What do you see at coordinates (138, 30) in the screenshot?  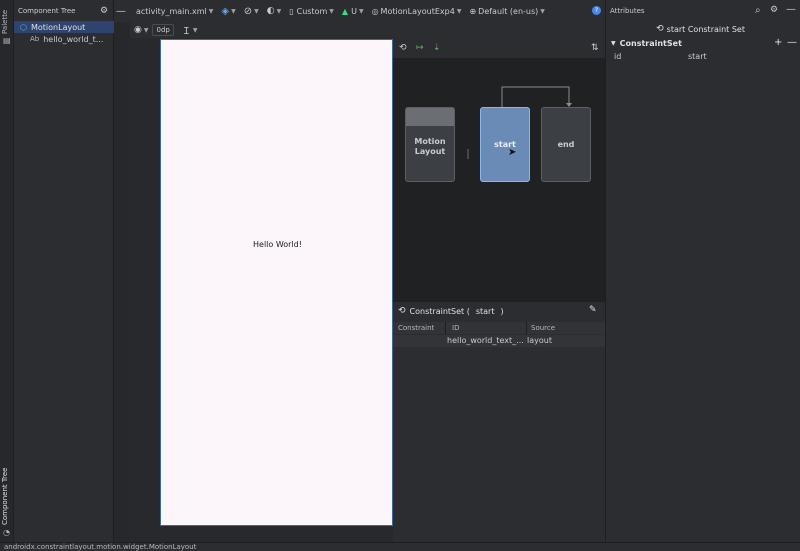 I see `eye-icon: ◉` at bounding box center [138, 30].